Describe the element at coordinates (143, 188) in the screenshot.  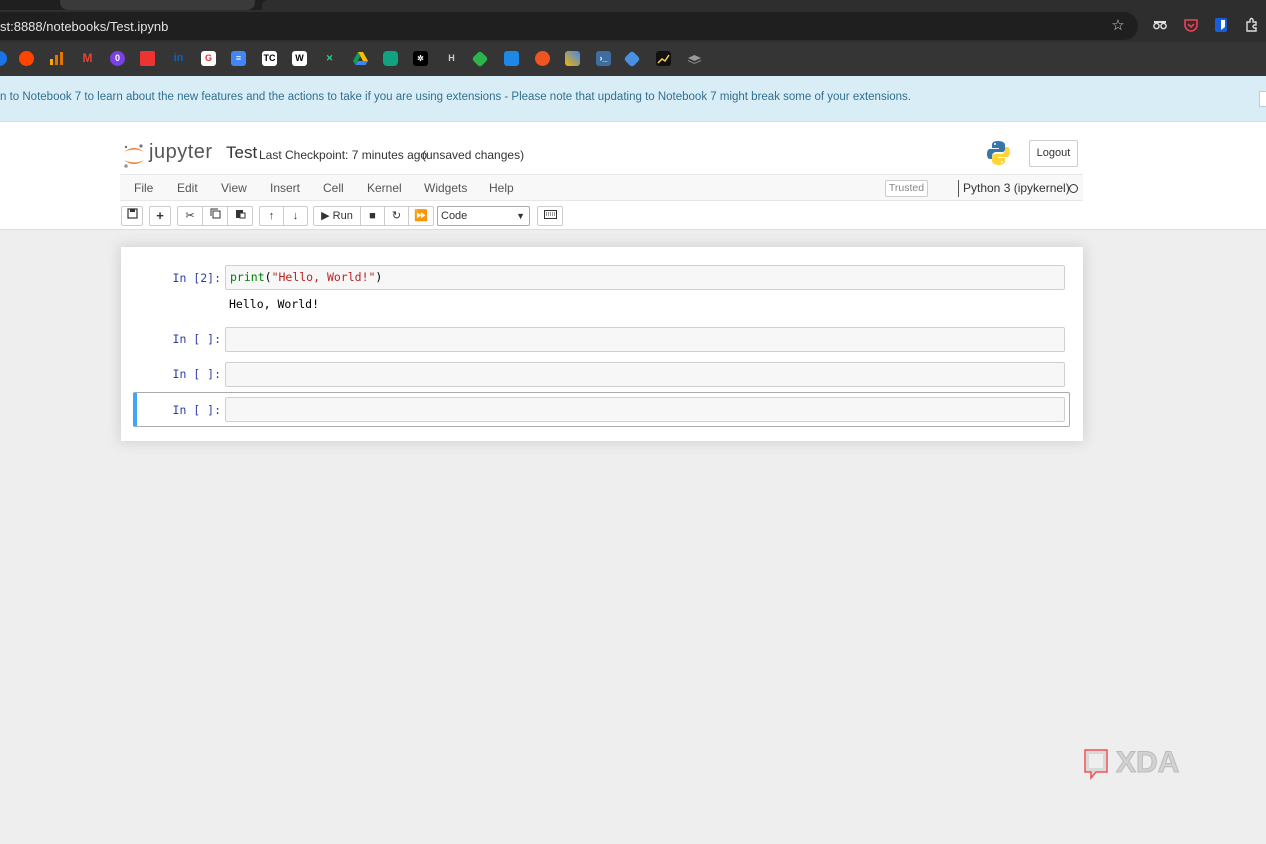
I see `menu-file: File` at that location.